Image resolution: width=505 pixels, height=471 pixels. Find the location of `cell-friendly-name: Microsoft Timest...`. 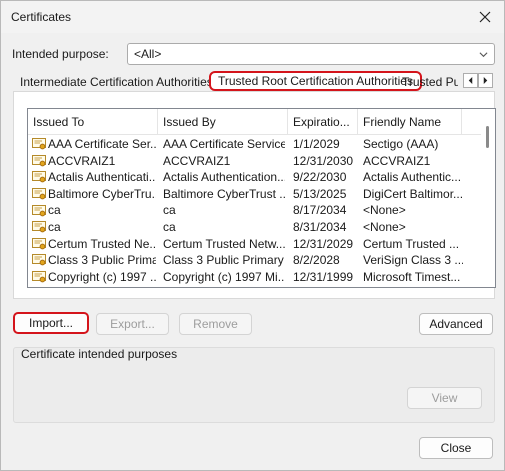

cell-friendly-name: Microsoft Timest... is located at coordinates (412, 276).